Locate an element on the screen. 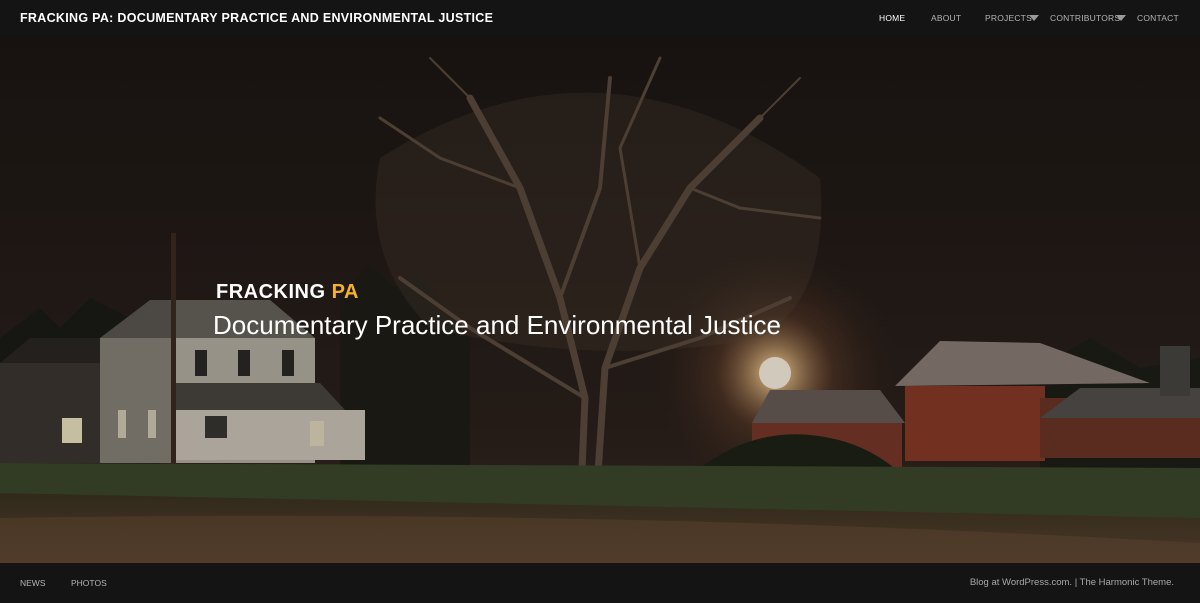 This screenshot has width=1200, height=603. nav-home: HOME is located at coordinates (892, 18).